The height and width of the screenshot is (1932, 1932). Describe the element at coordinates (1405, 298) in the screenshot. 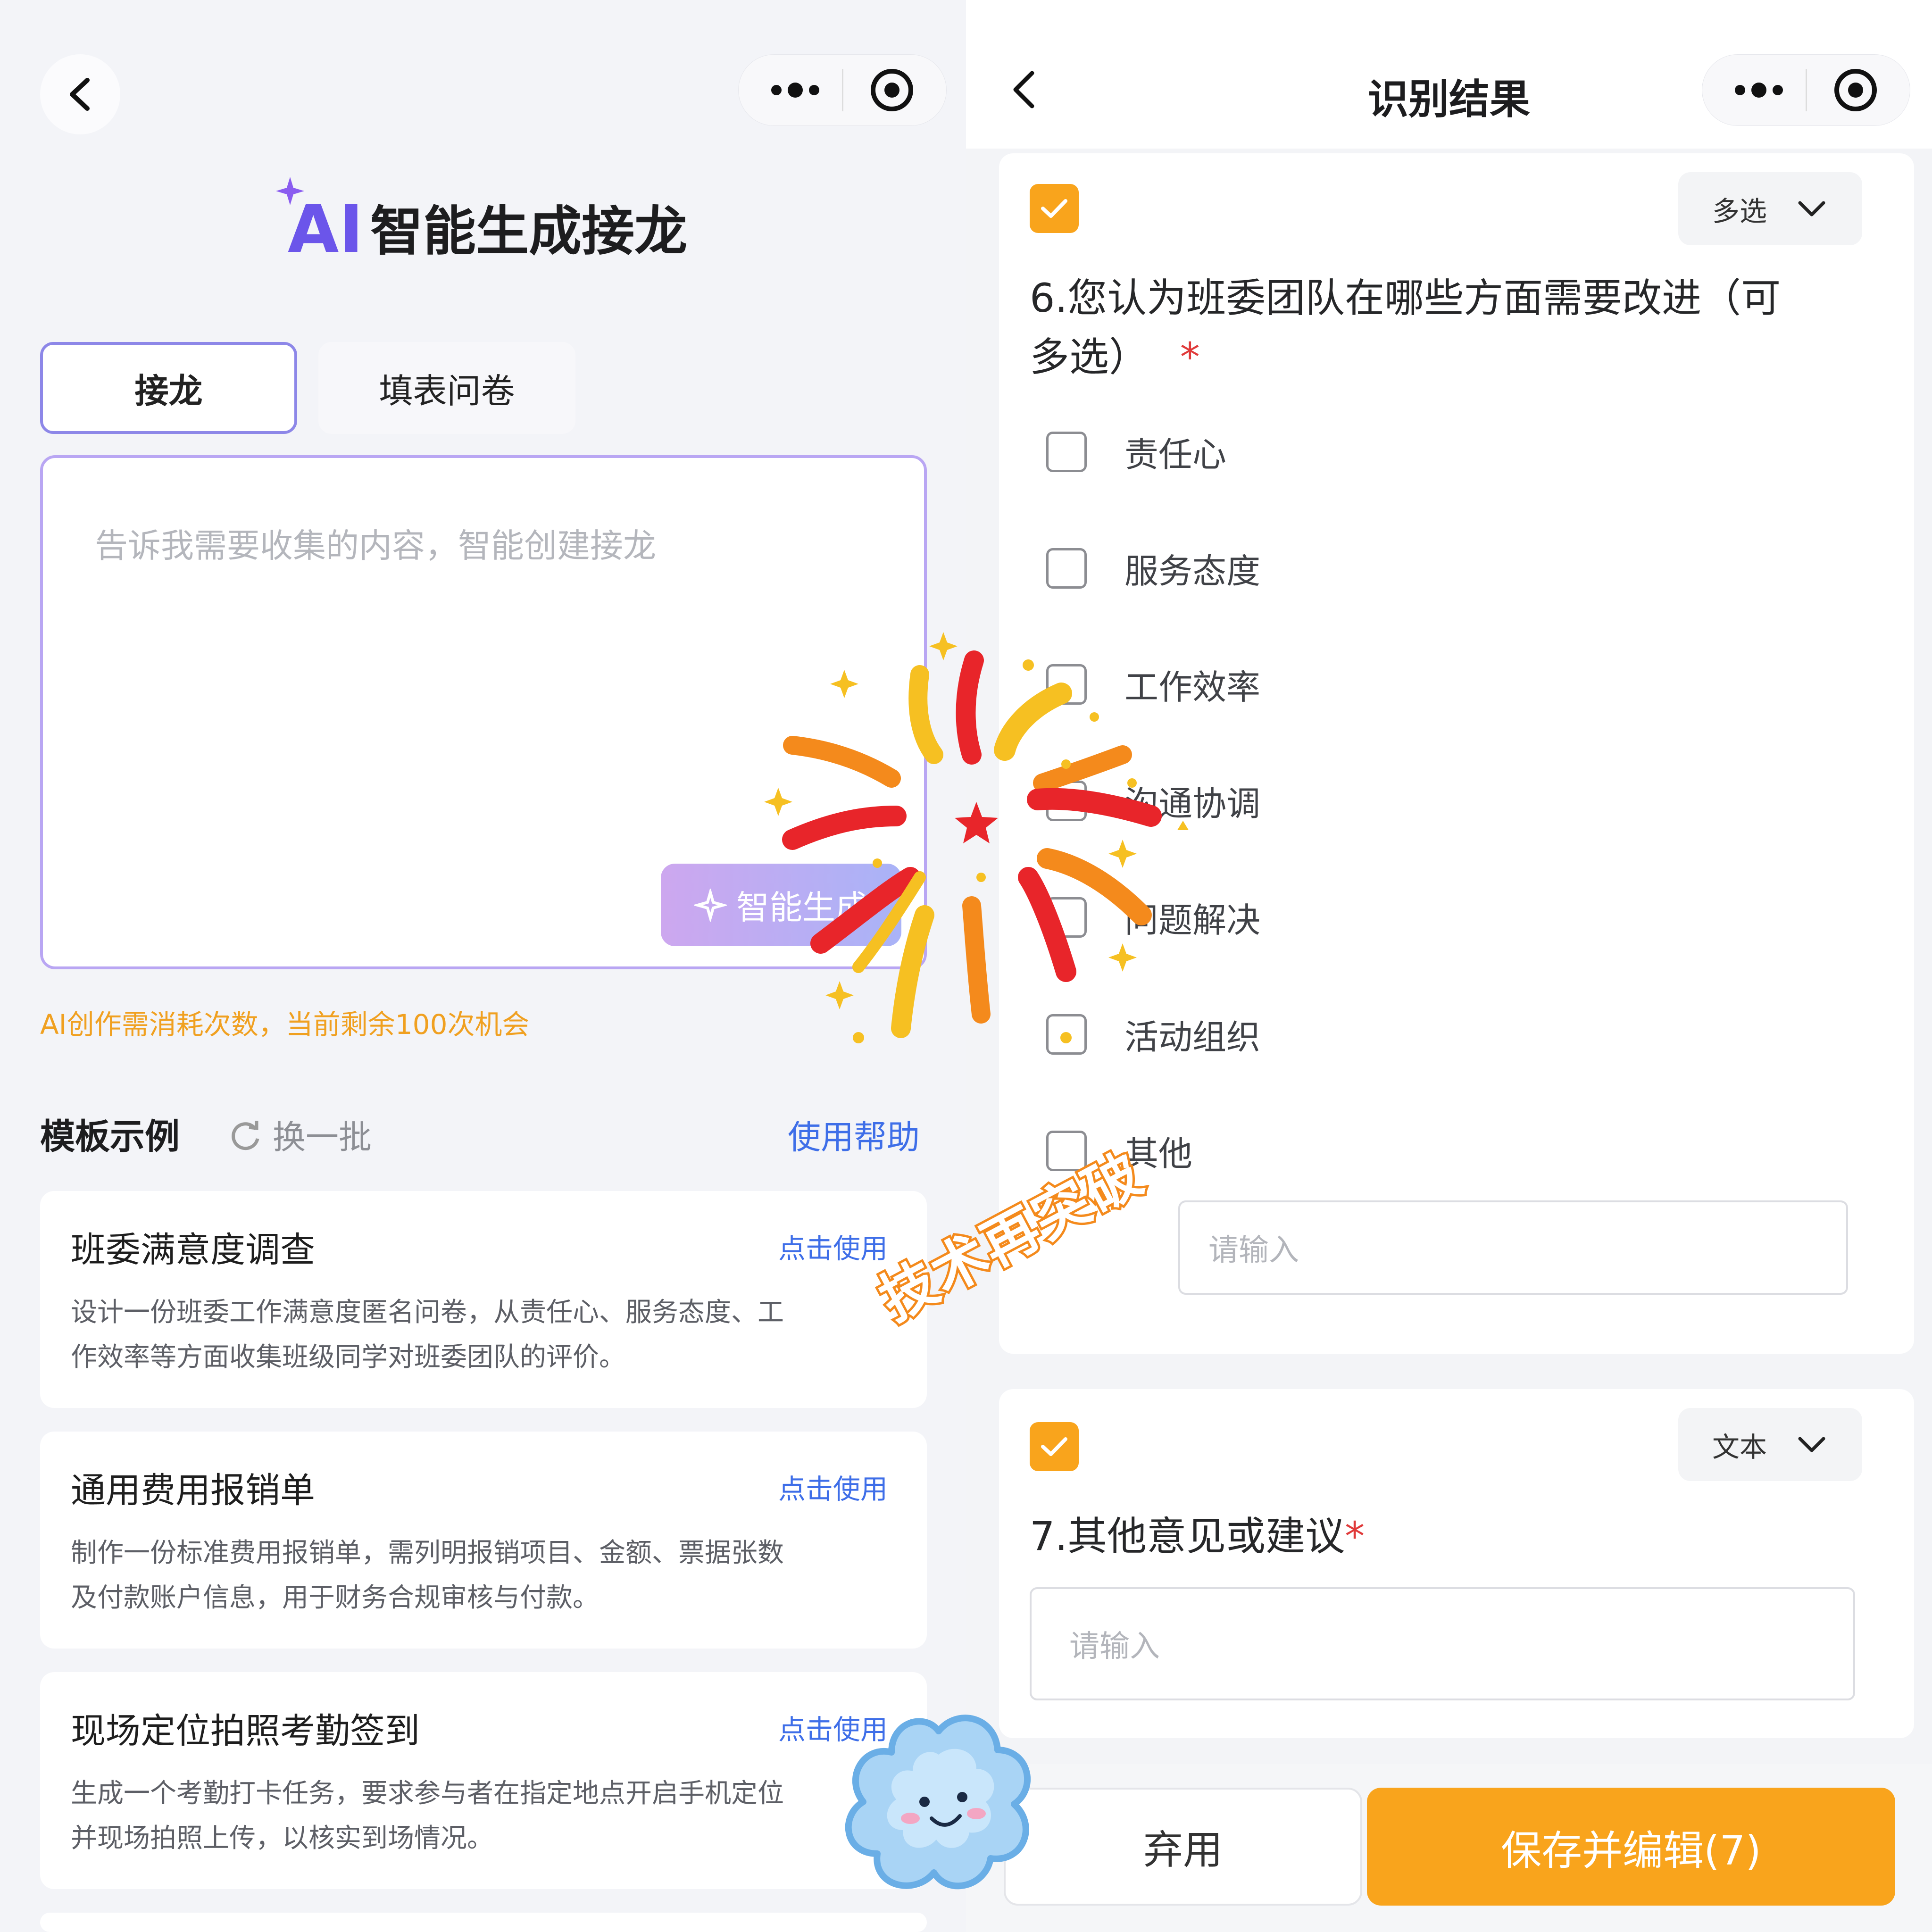

I see `question-title: 6.您认为班委团队在哪些方面需要改进（可` at that location.